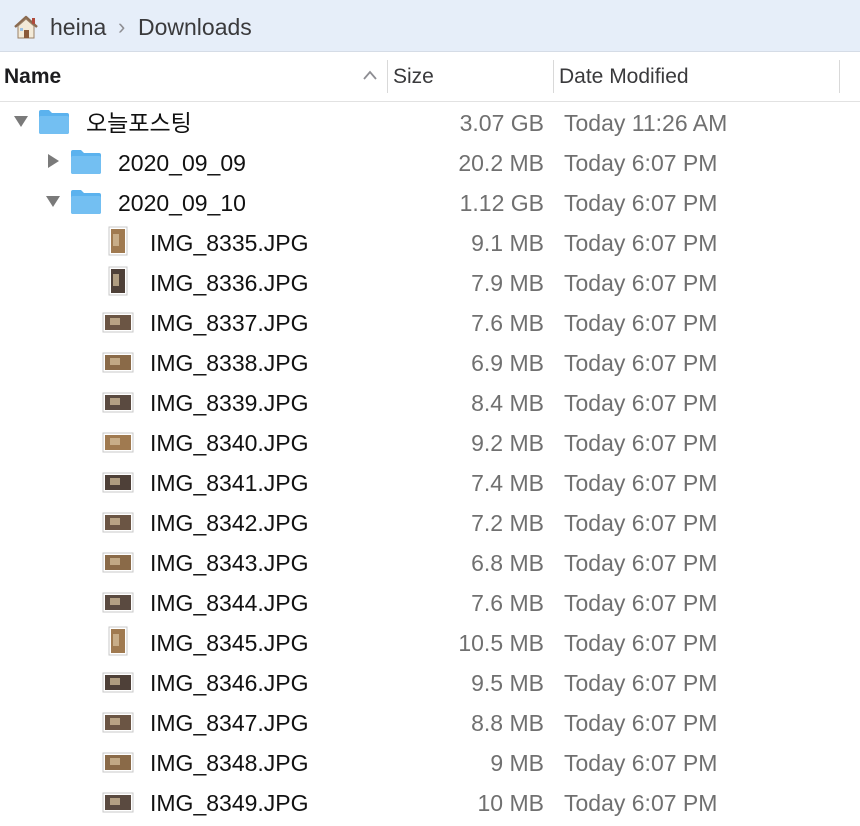 The width and height of the screenshot is (860, 826). Describe the element at coordinates (229, 523) in the screenshot. I see `file-name: IMG_8342.JPG` at that location.